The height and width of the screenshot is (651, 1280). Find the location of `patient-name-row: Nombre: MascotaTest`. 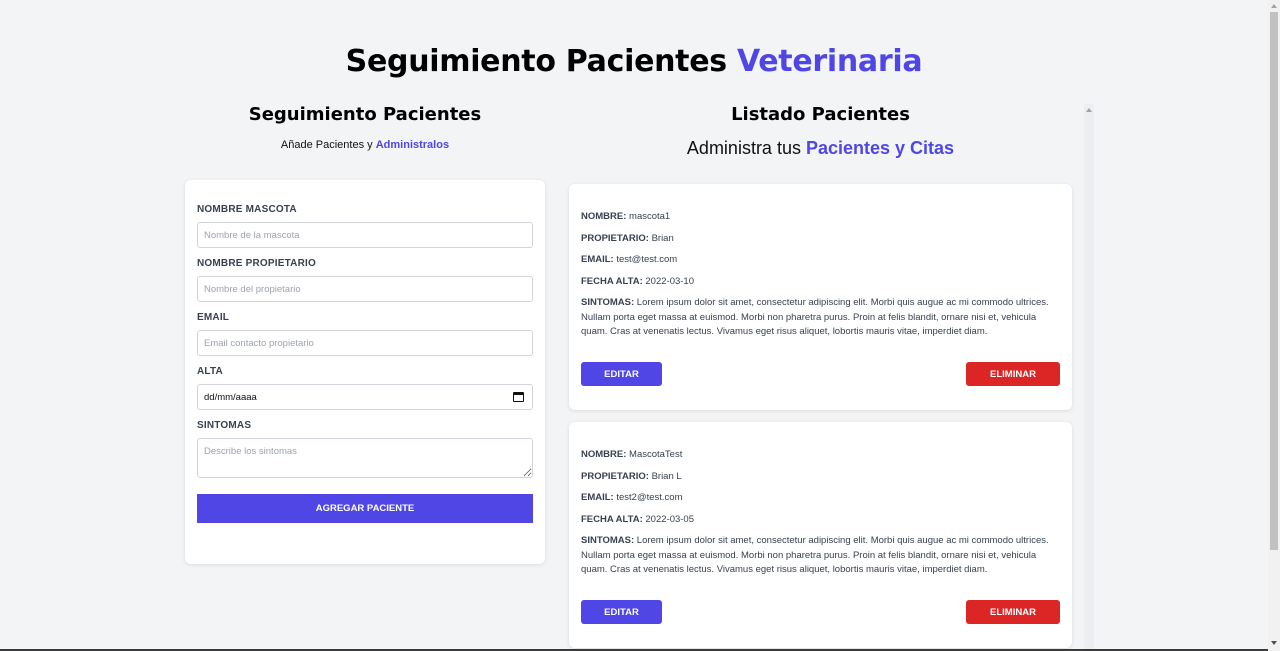

patient-name-row: Nombre: MascotaTest is located at coordinates (820, 455).